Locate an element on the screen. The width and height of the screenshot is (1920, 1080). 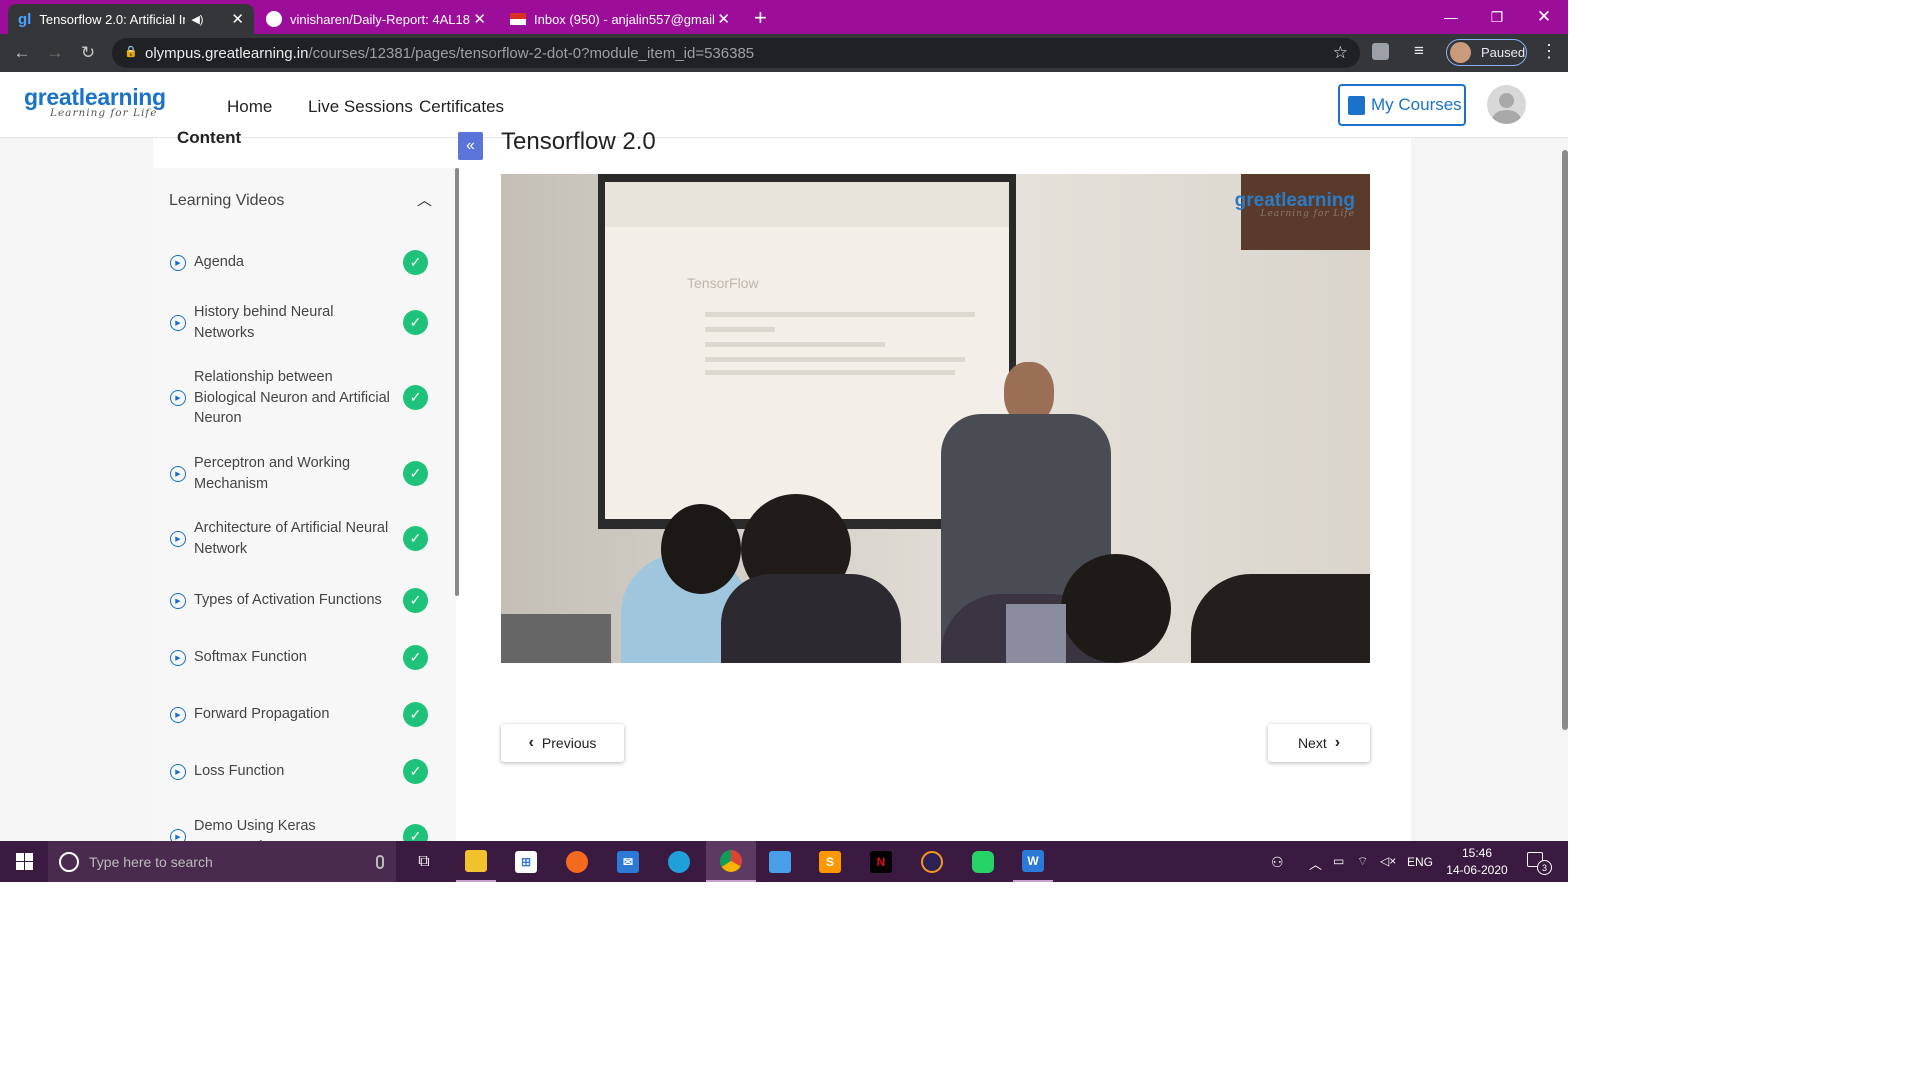
lesson-title: Types of Activation Functions is located at coordinates (288, 600).